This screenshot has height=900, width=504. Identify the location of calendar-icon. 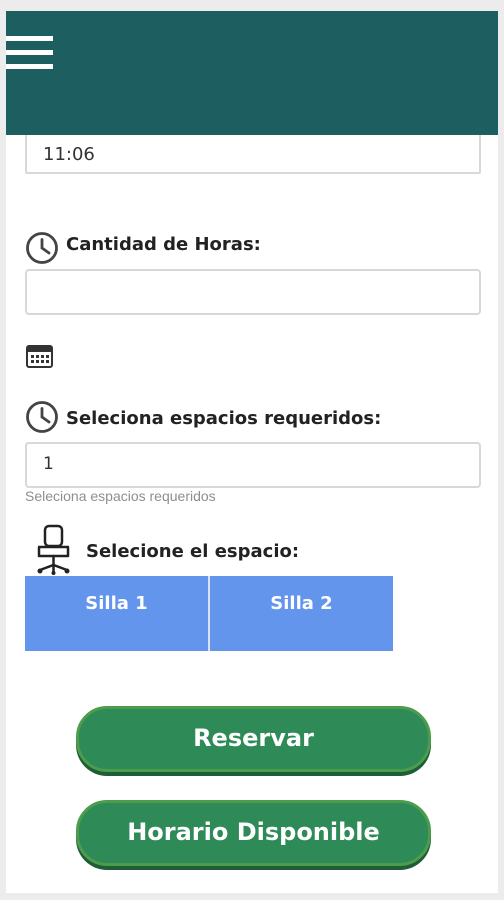
(39, 356).